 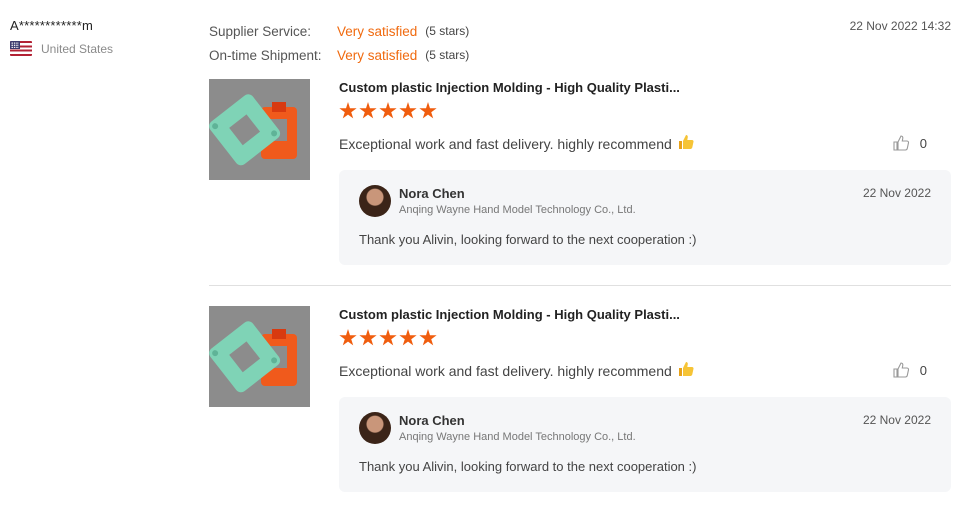 I want to click on us-flag-icon, so click(x=21, y=48).